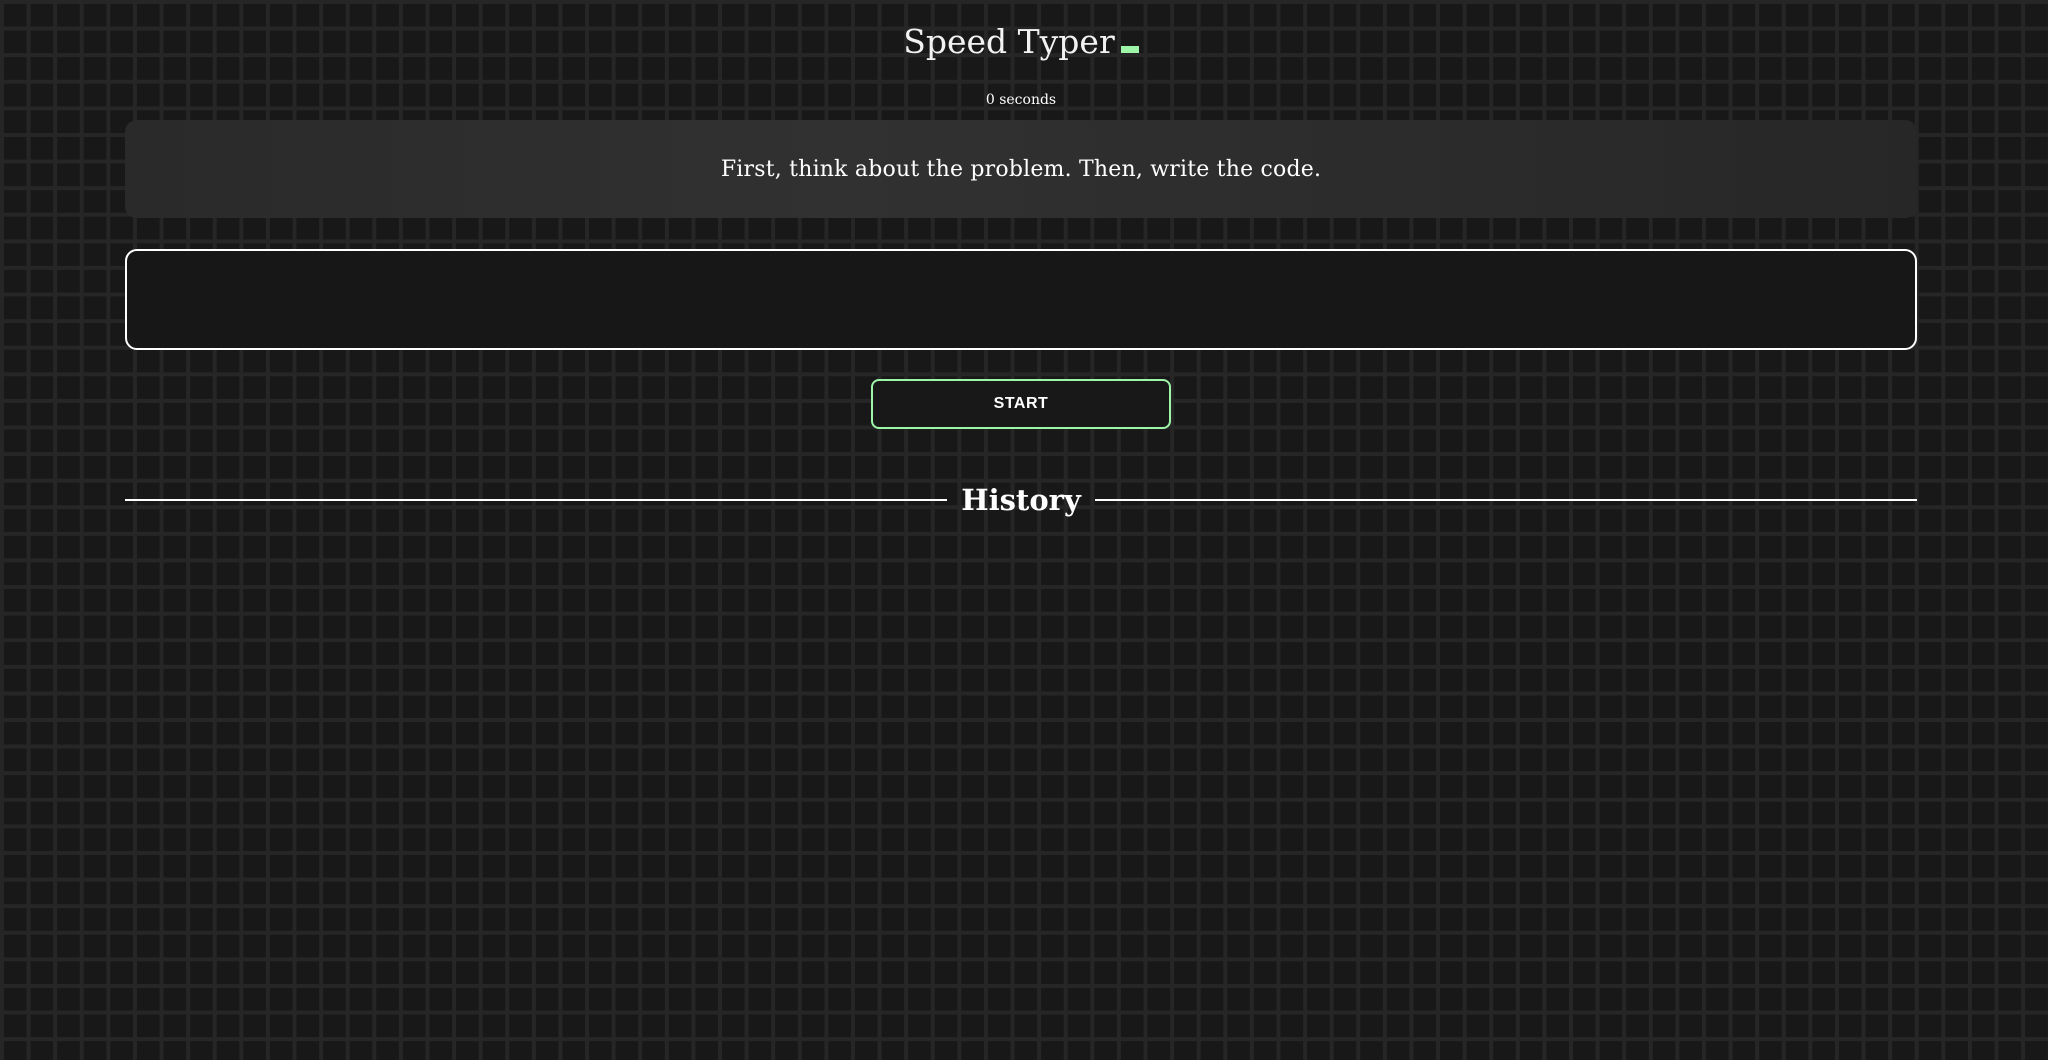  I want to click on typing-input, so click(1021, 299).